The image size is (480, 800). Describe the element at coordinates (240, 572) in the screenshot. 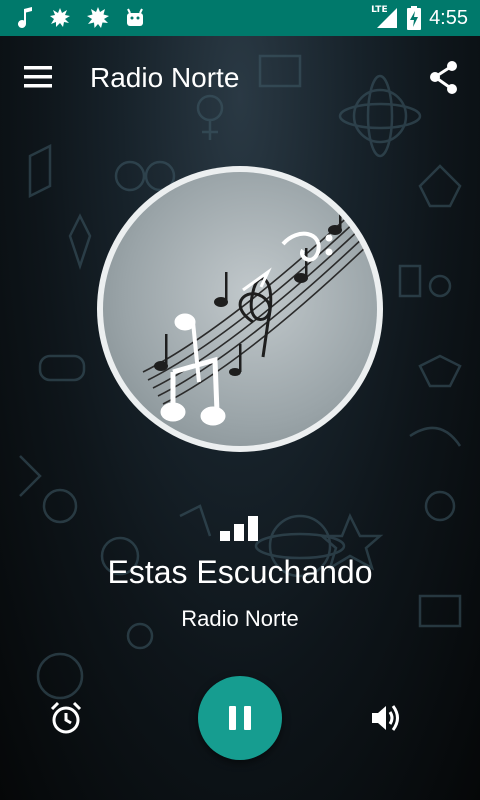

I see `now-playing-label: Estas Escuchando` at that location.